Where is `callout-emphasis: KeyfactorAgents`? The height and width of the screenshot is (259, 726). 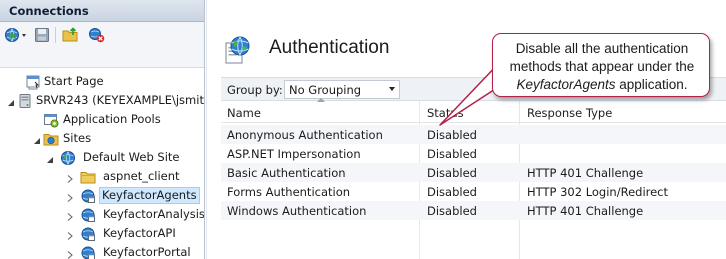
callout-emphasis: KeyfactorAgents is located at coordinates (566, 84).